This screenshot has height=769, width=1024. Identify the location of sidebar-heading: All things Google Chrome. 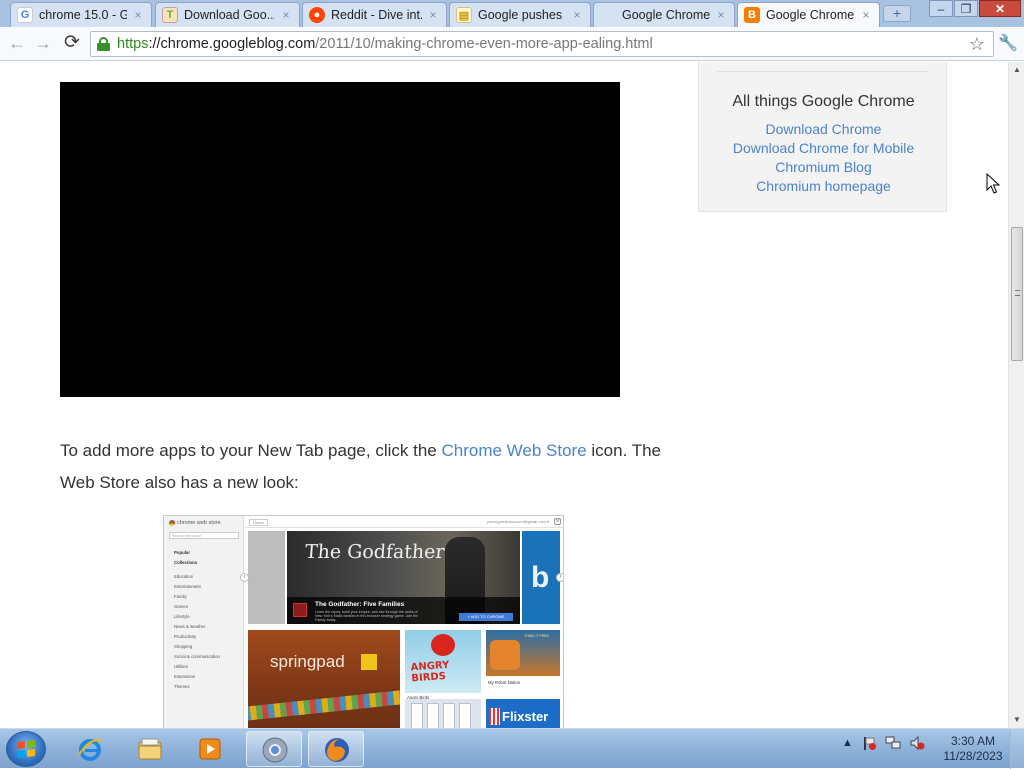
(823, 101).